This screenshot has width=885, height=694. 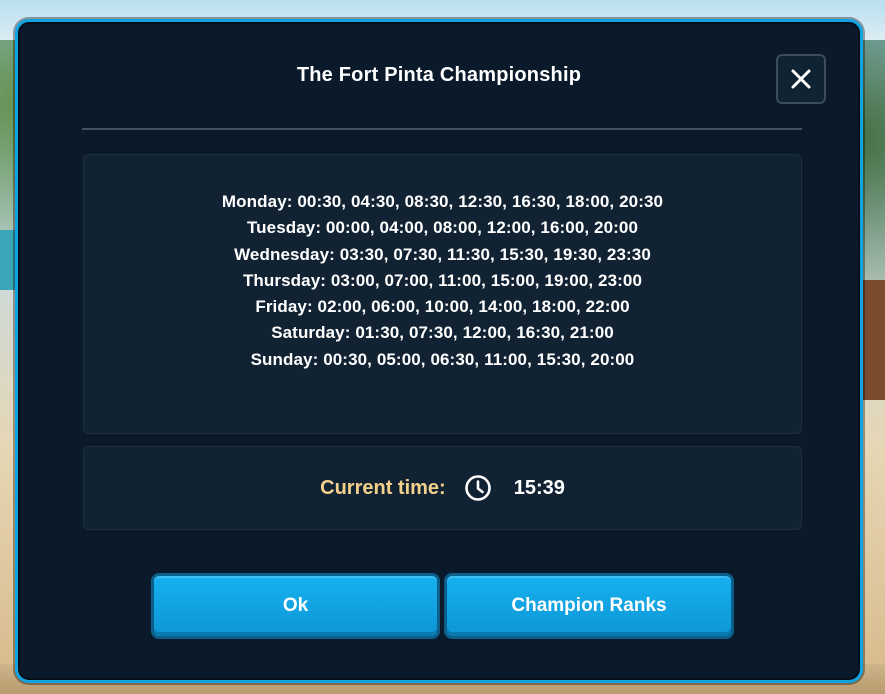 I want to click on champion-ranks-button: Champion Ranks, so click(x=589, y=606).